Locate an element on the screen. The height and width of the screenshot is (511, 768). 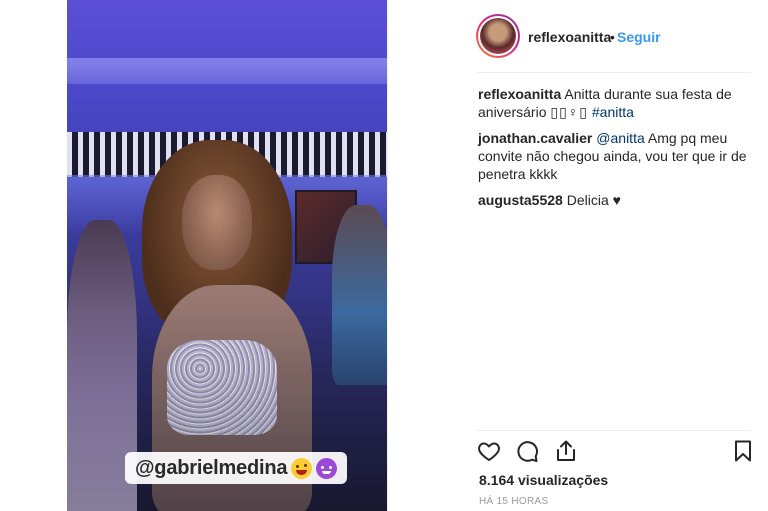
bookmark-icon is located at coordinates (743, 451).